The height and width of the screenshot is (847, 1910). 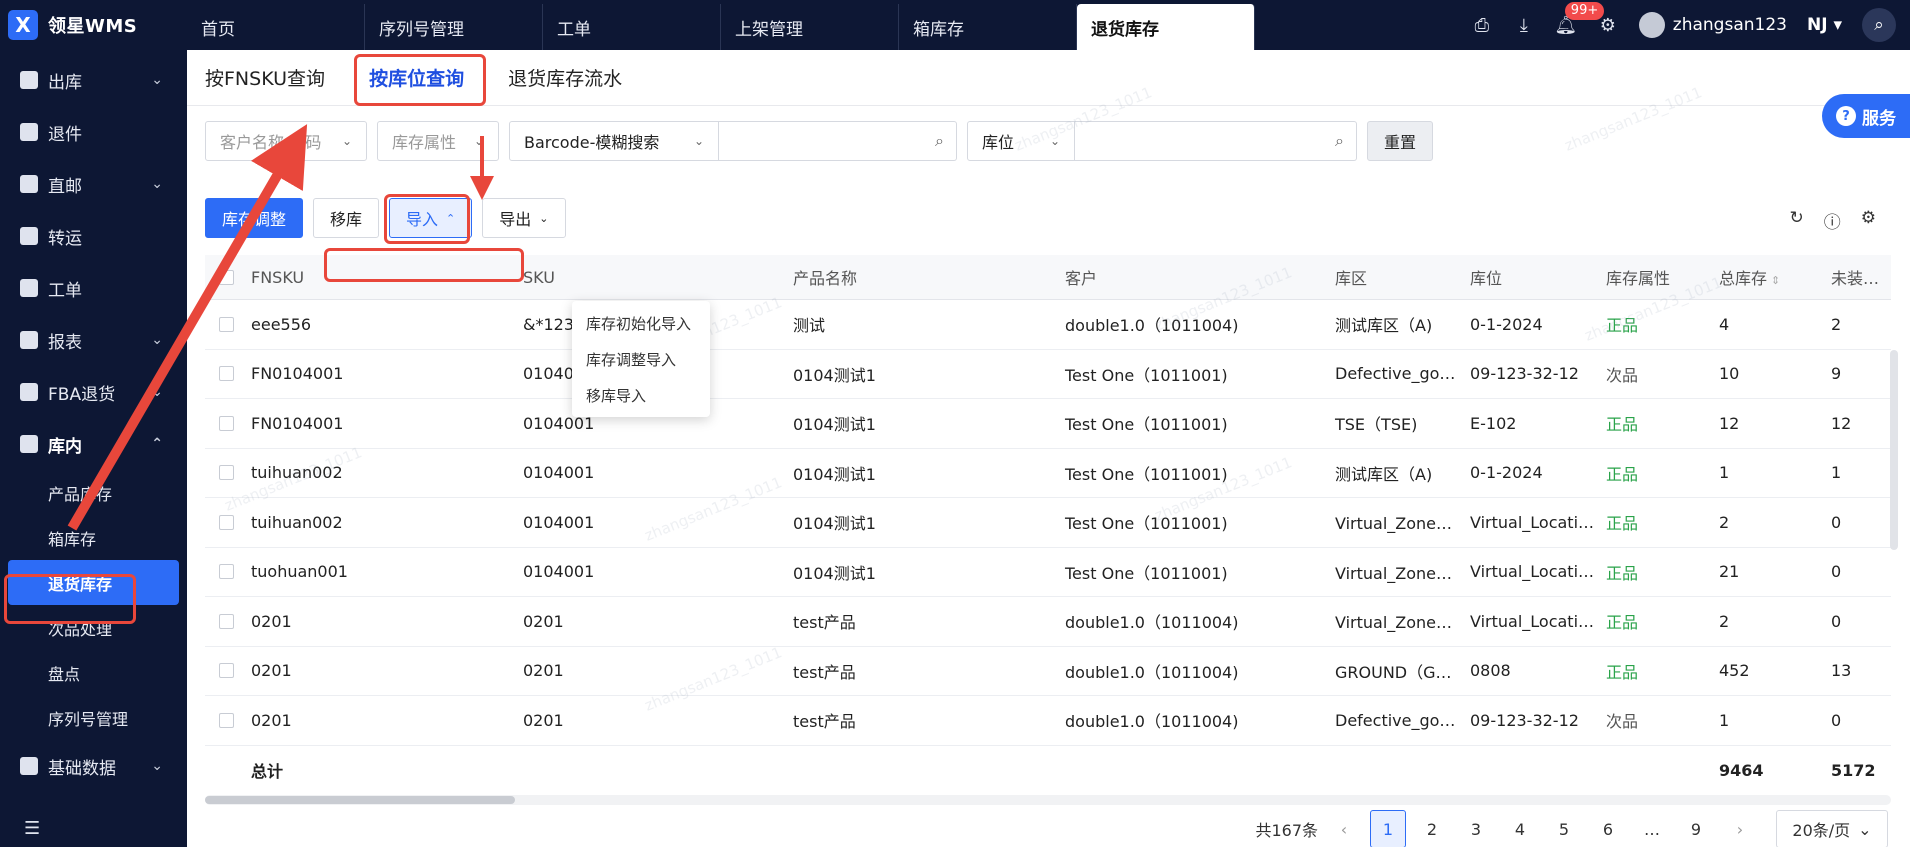 I want to click on sidebar-subitem-box-inventory: 箱库存, so click(x=93, y=537).